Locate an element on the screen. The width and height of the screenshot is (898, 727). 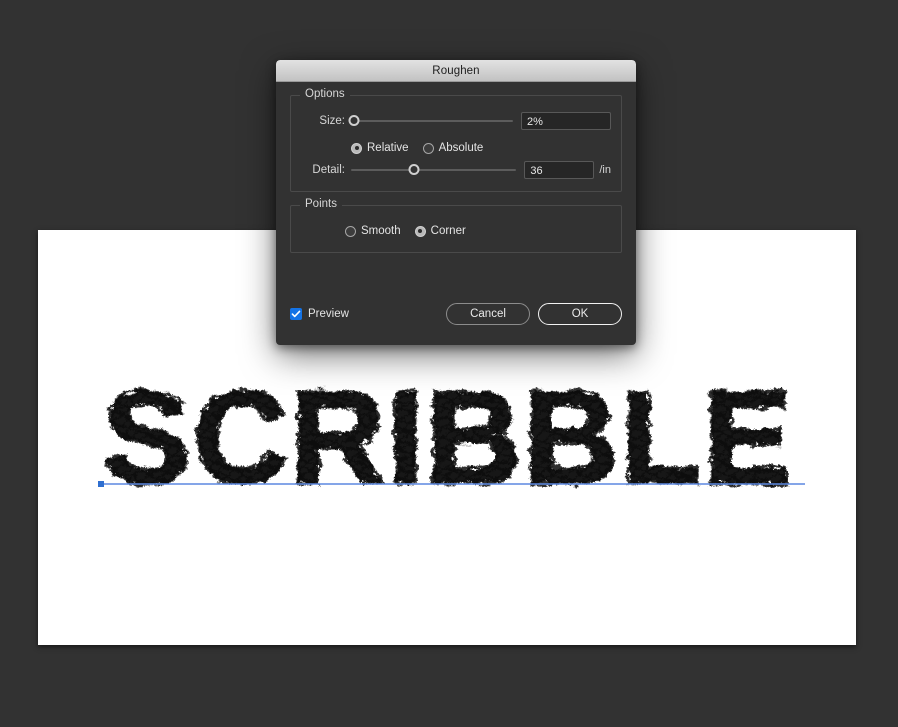
size-mode-radio-group: Relative Absolute is located at coordinates (456, 148).